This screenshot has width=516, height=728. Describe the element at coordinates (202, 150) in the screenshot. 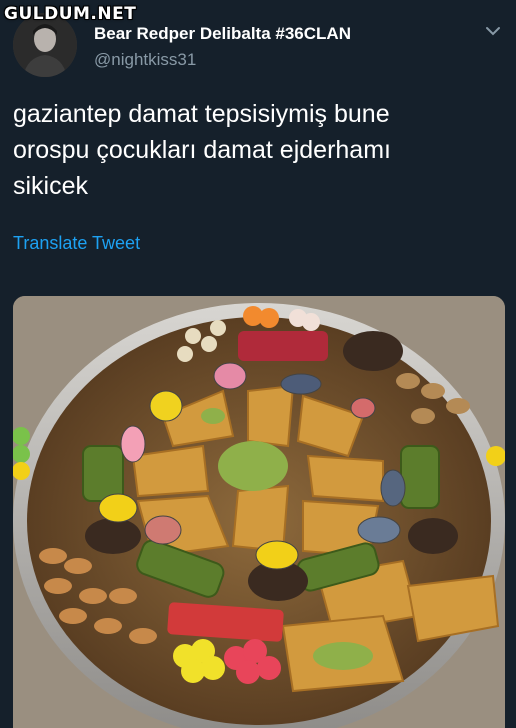

I see `tweet-text-line: orospu çocukları damat ejderhamı` at that location.